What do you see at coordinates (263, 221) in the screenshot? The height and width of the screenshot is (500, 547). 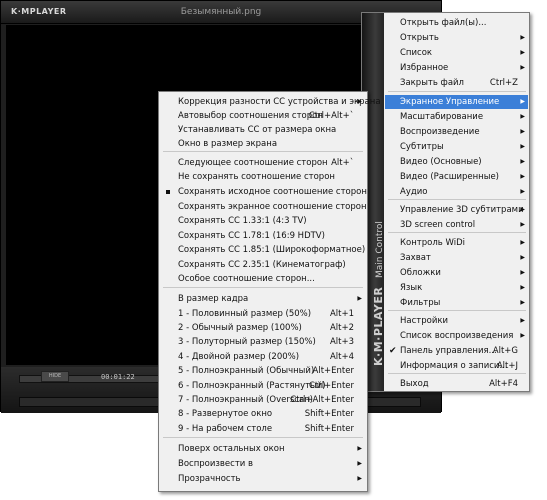 I see `submenu-item: Сохранять СС 1.33:1 (4:3 TV)` at bounding box center [263, 221].